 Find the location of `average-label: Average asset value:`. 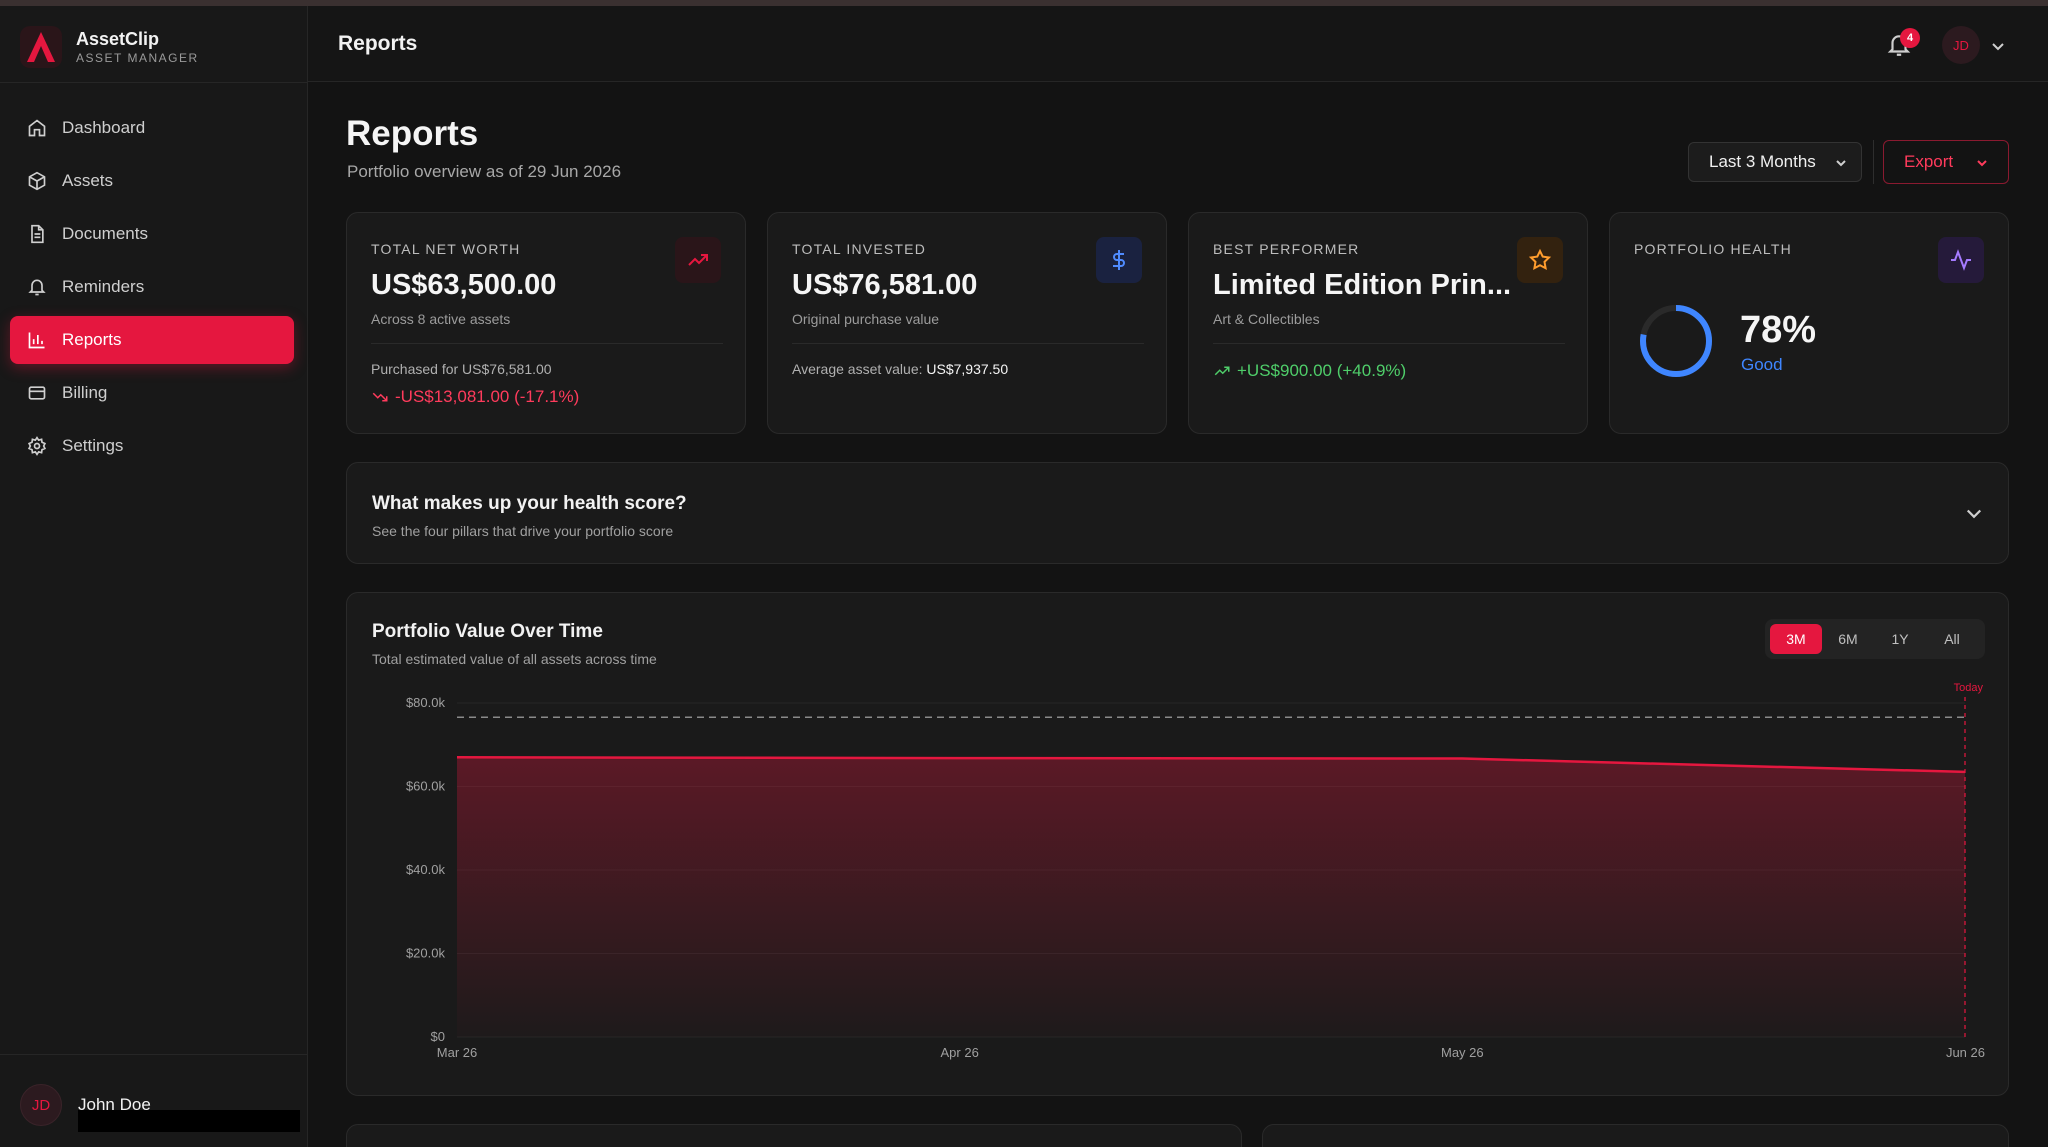

average-label: Average asset value: is located at coordinates (857, 369).